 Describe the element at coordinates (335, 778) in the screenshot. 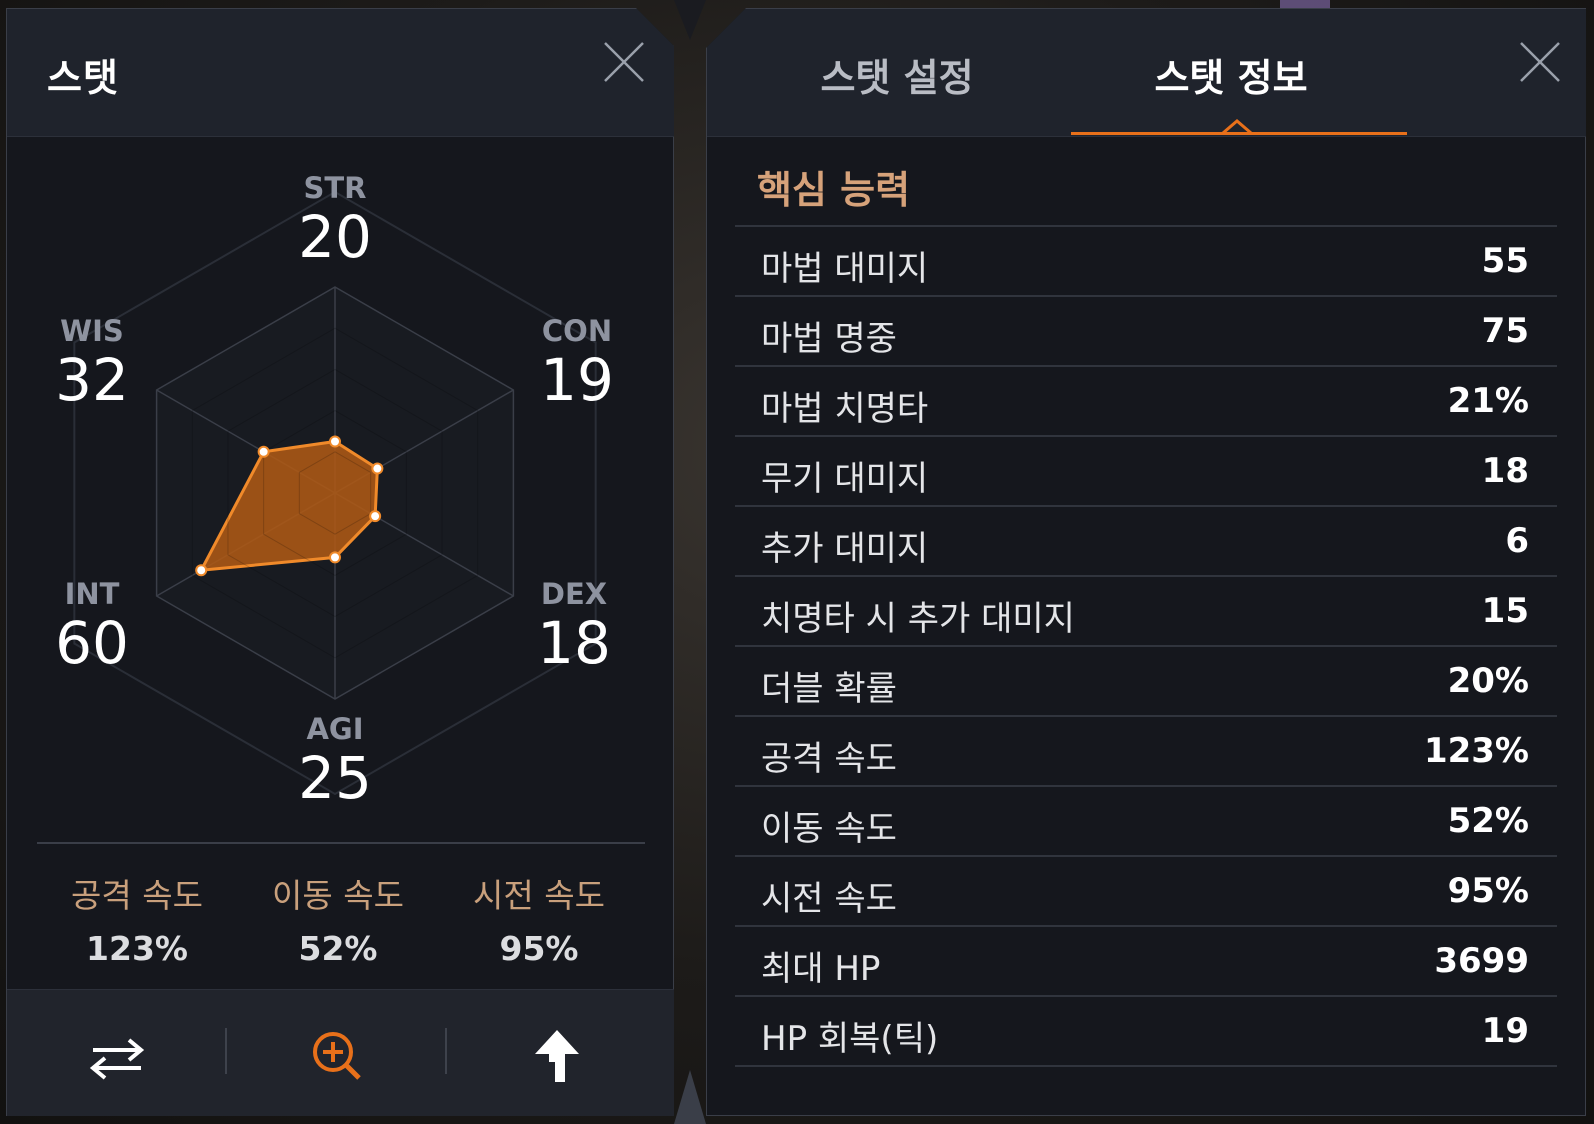

I see `stat-value-agi: 25` at that location.